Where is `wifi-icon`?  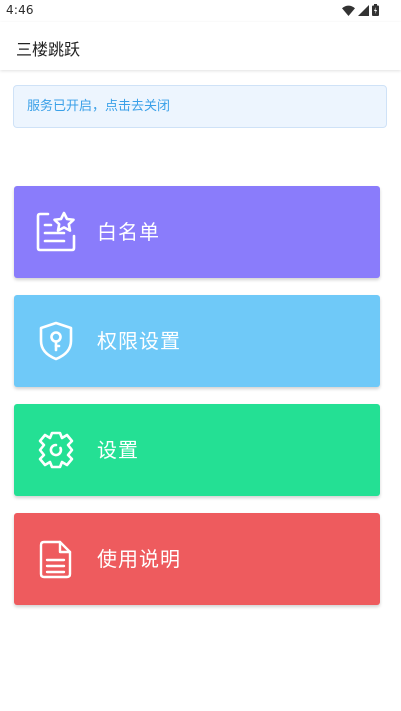 wifi-icon is located at coordinates (348, 10).